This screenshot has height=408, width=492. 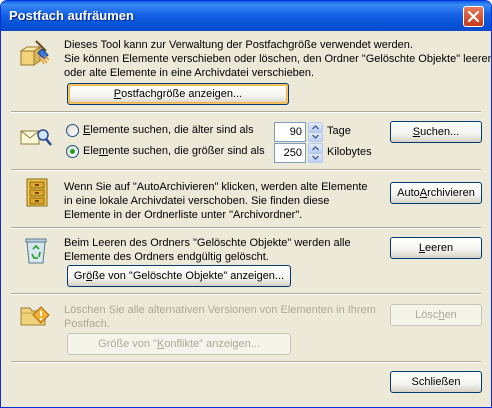 I want to click on kilobytes-unit-label: Kilobytes, so click(x=349, y=152).